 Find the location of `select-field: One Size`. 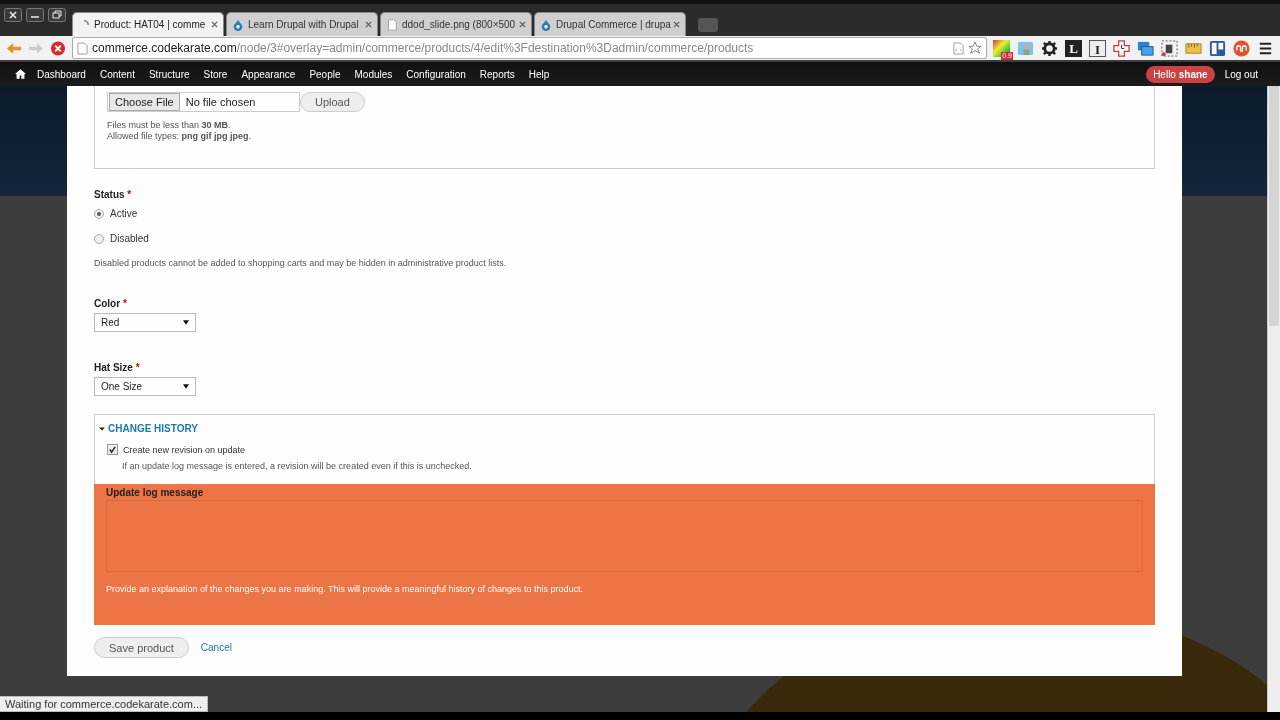

select-field: One Size is located at coordinates (145, 386).